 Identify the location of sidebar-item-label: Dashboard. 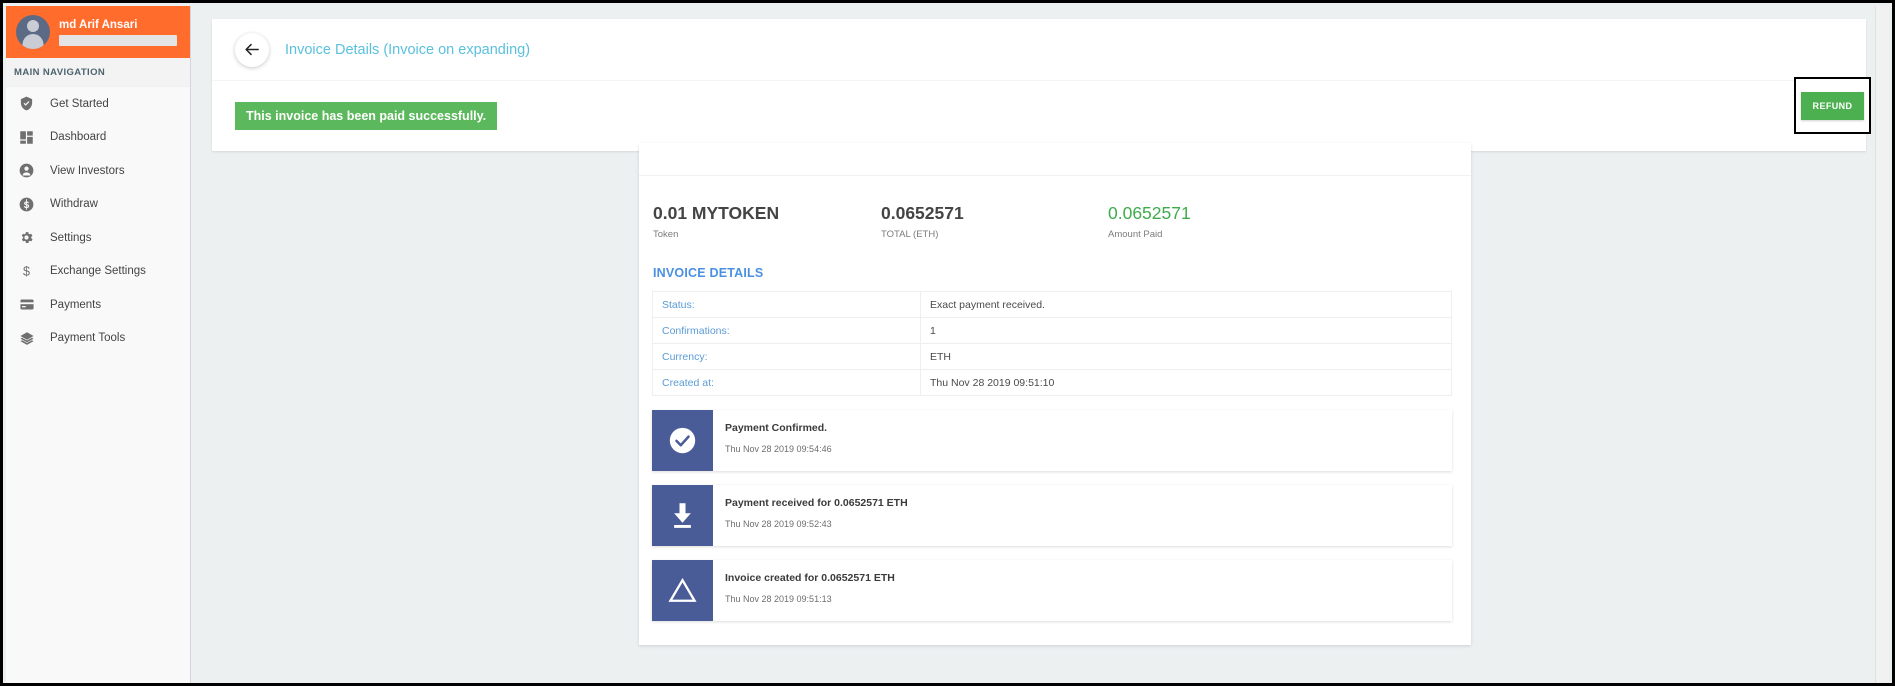
(78, 137).